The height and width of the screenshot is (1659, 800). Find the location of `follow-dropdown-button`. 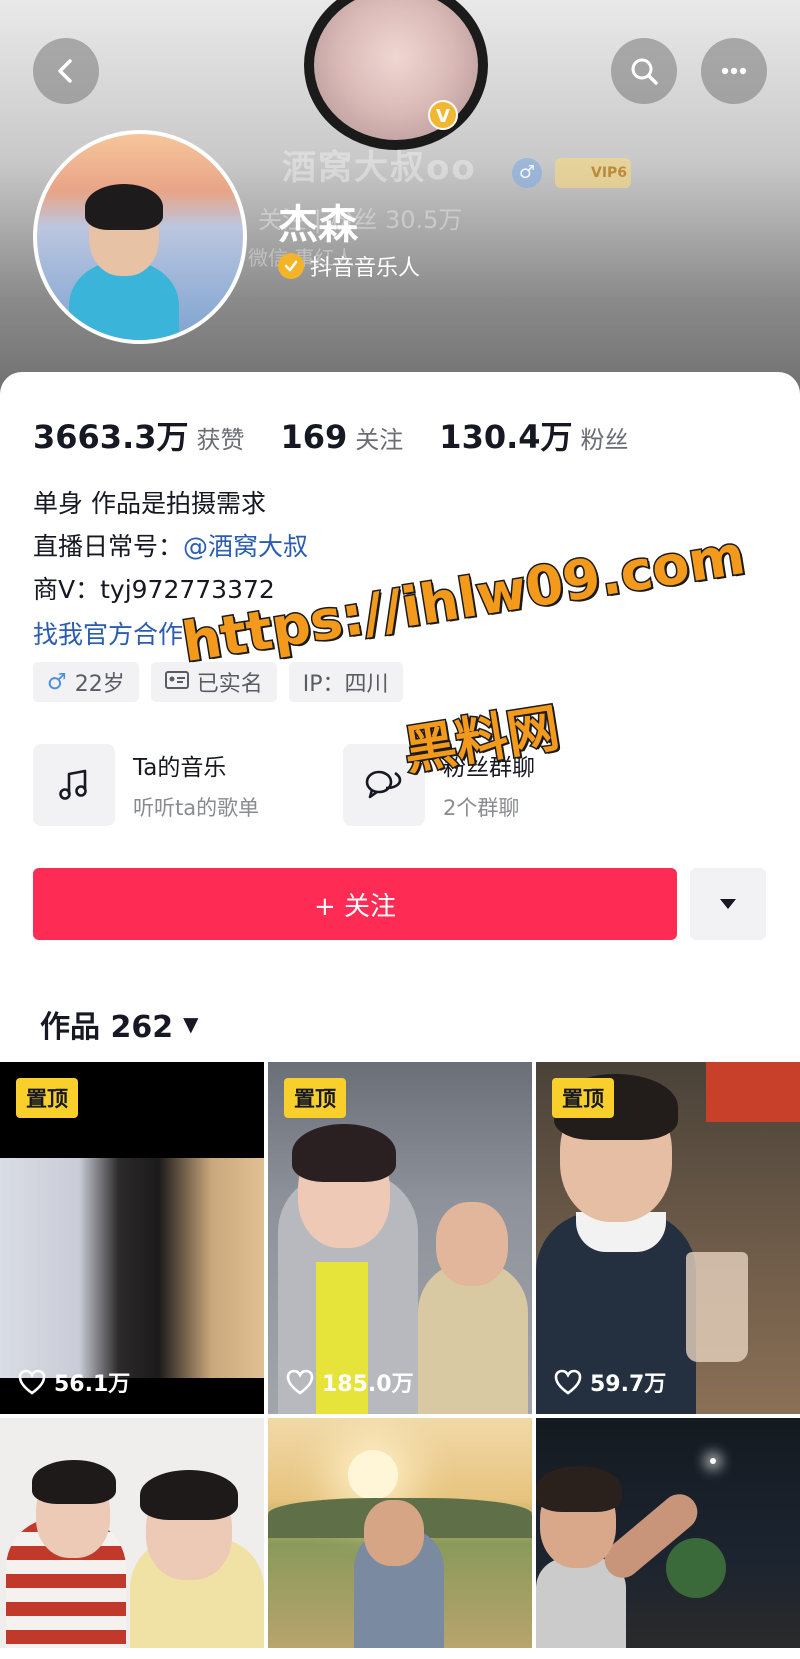

follow-dropdown-button is located at coordinates (728, 904).